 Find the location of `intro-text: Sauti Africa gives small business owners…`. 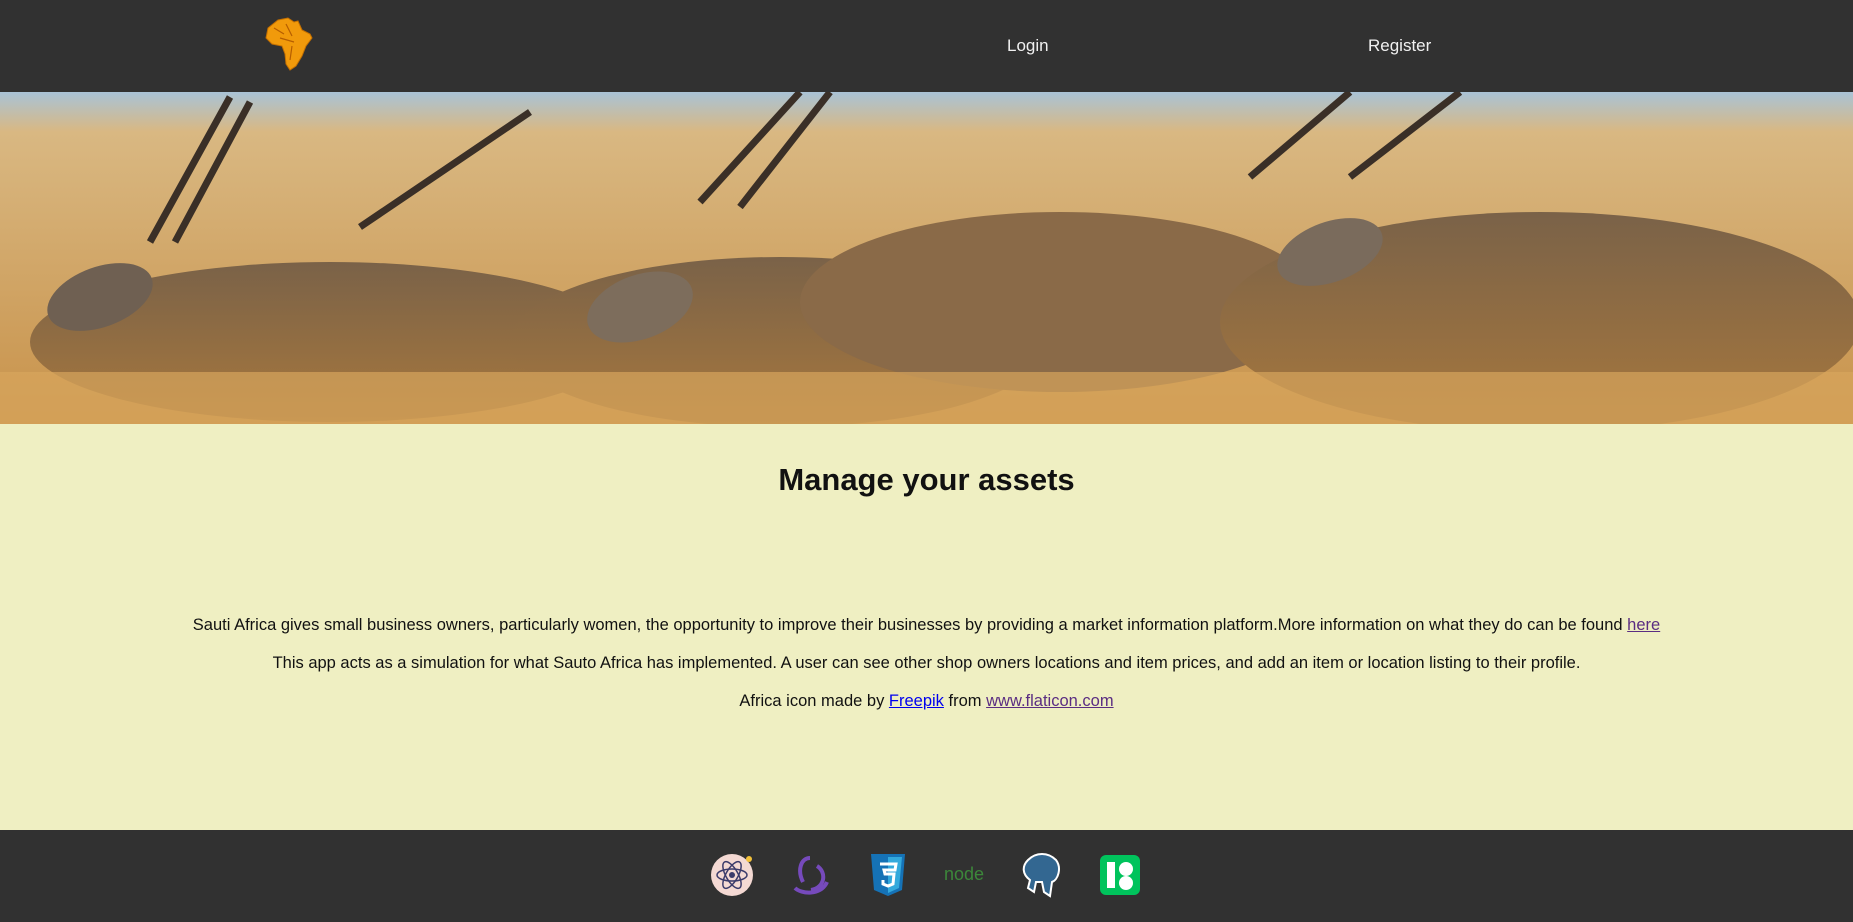

intro-text: Sauti Africa gives small business owners… is located at coordinates (910, 625).